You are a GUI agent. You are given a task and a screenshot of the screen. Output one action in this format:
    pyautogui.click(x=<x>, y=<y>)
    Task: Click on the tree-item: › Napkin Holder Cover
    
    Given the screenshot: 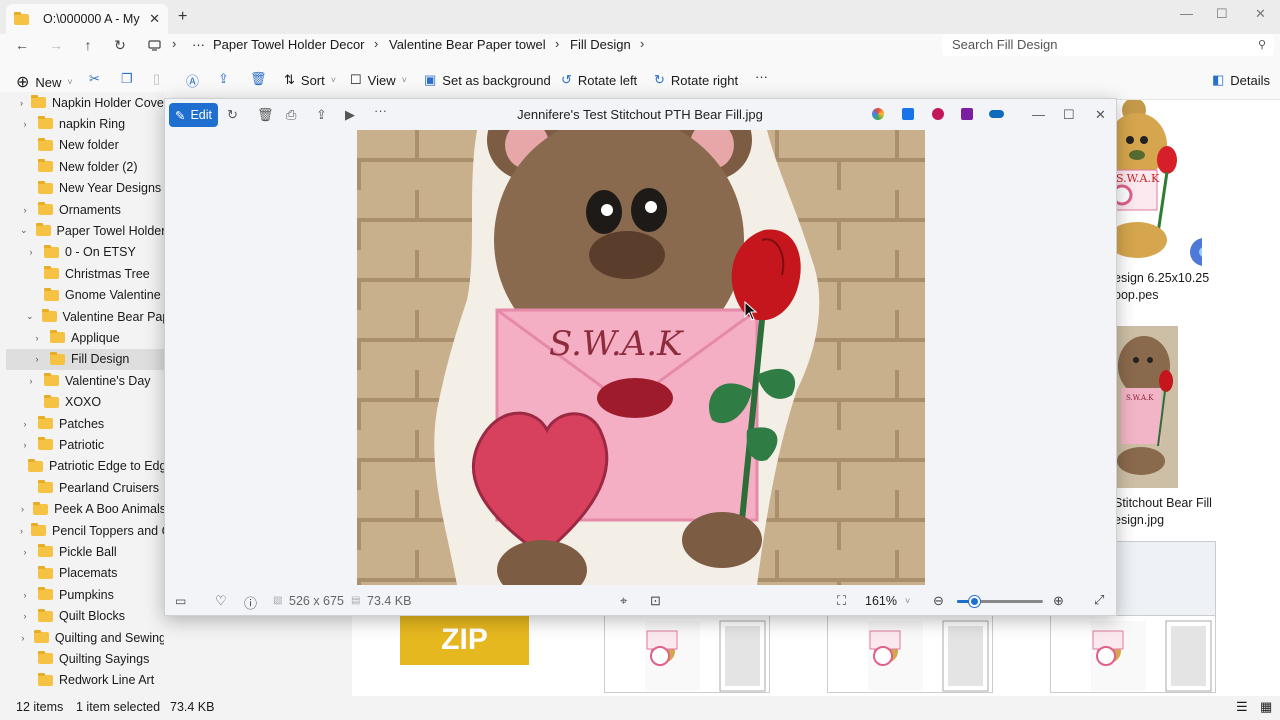 What is the action you would take?
    pyautogui.click(x=85, y=102)
    